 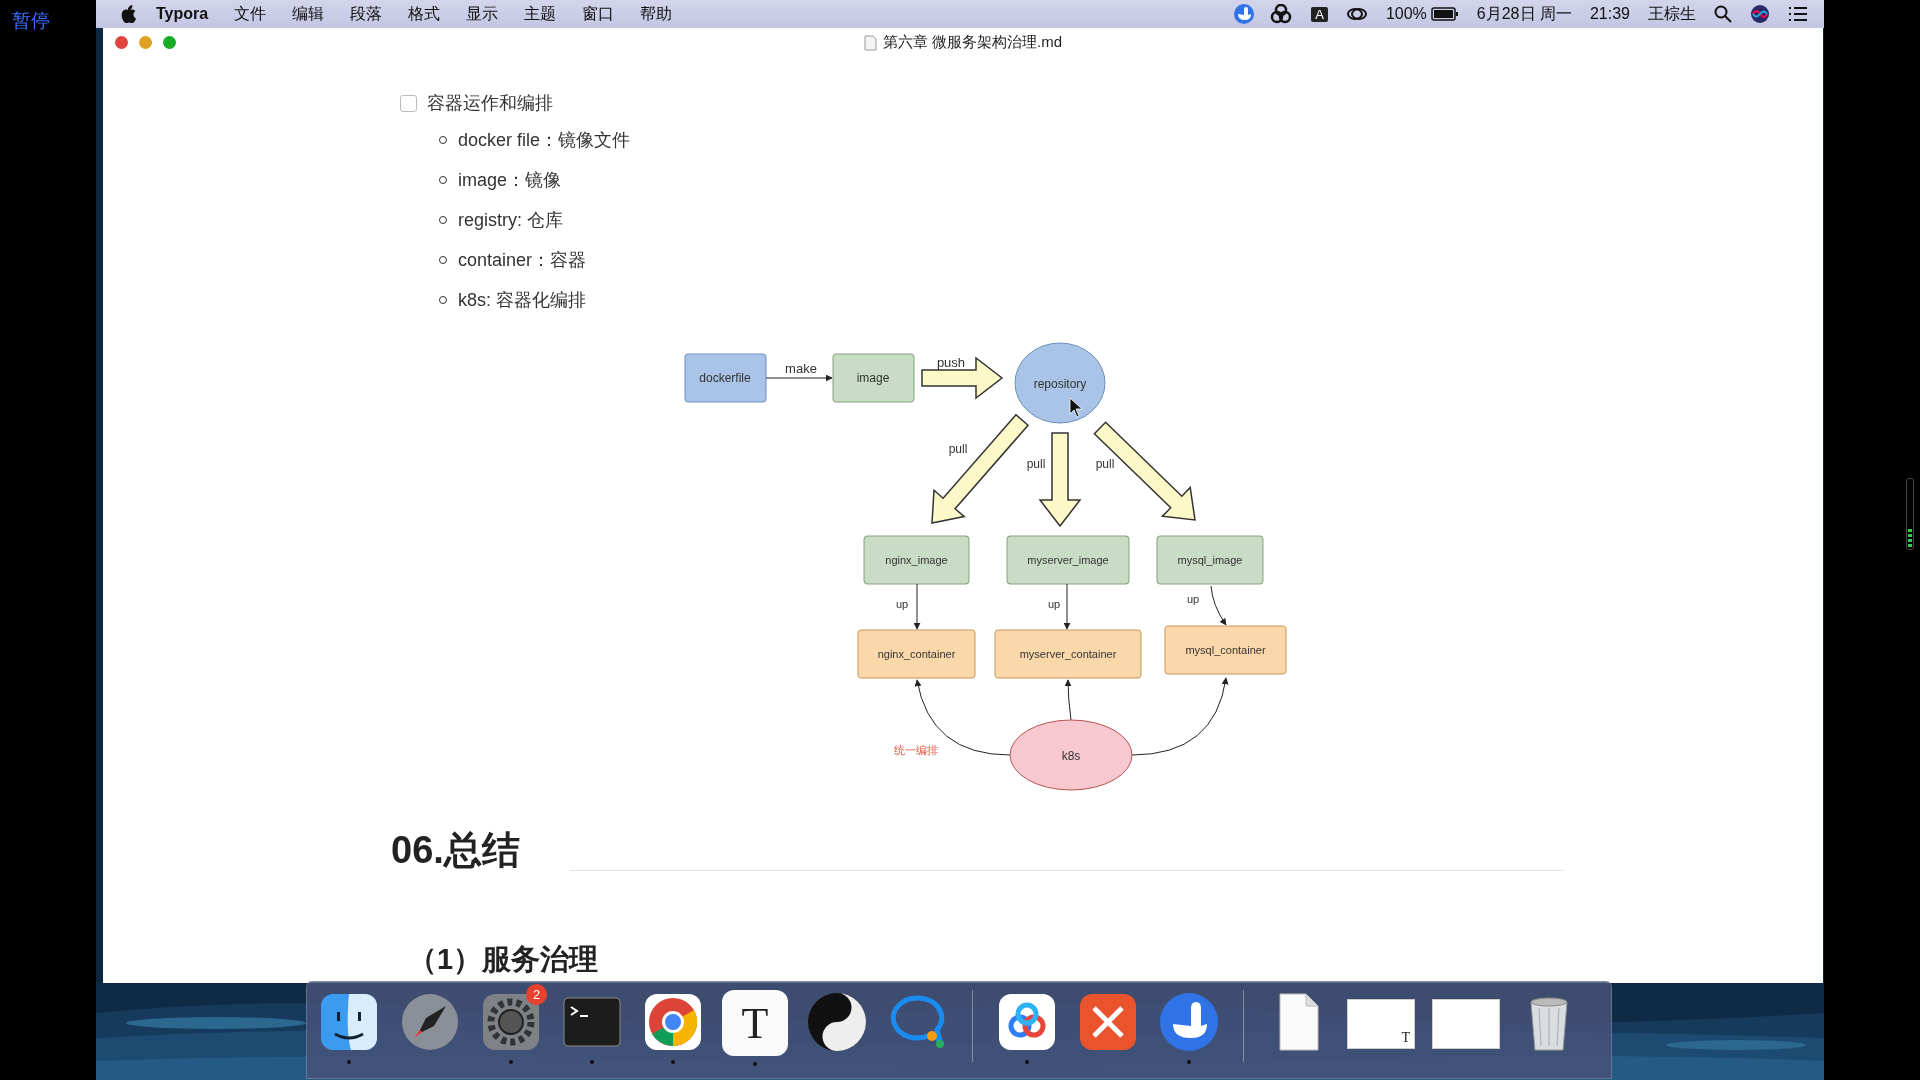 What do you see at coordinates (504, 959) in the screenshot?
I see `subsection-heading: （1）服务治理` at bounding box center [504, 959].